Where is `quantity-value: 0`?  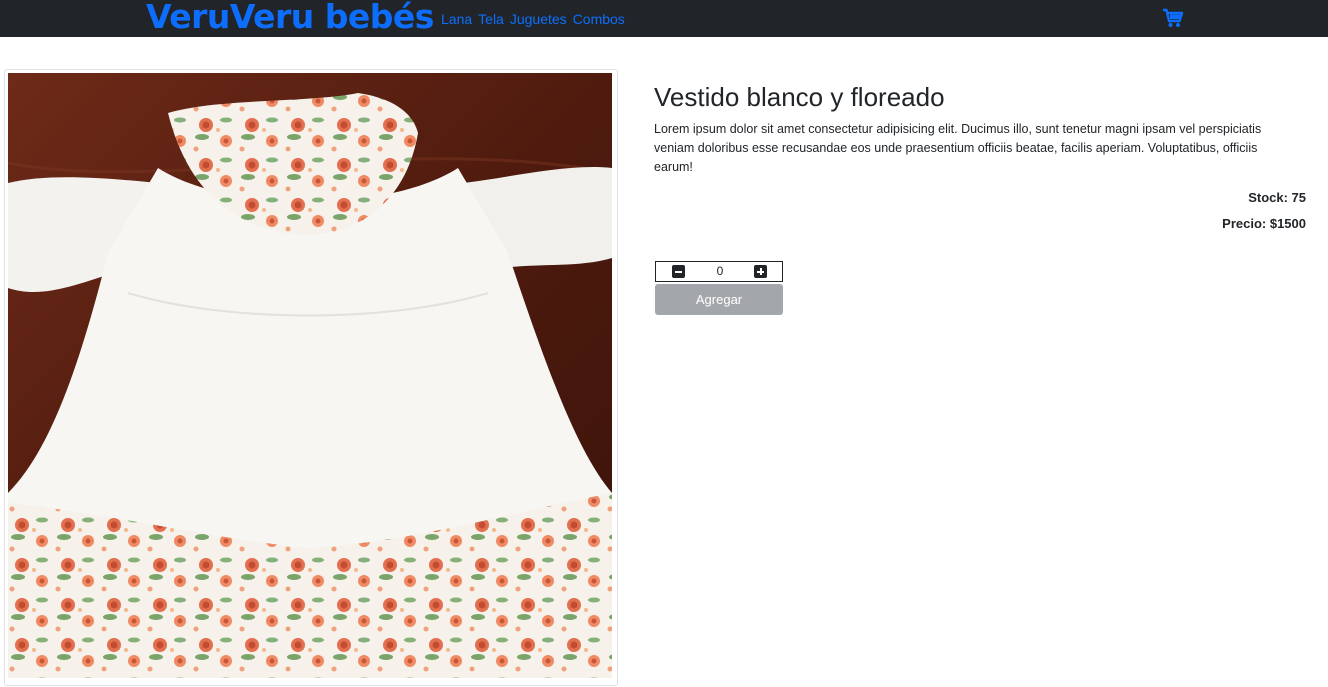
quantity-value: 0 is located at coordinates (720, 271).